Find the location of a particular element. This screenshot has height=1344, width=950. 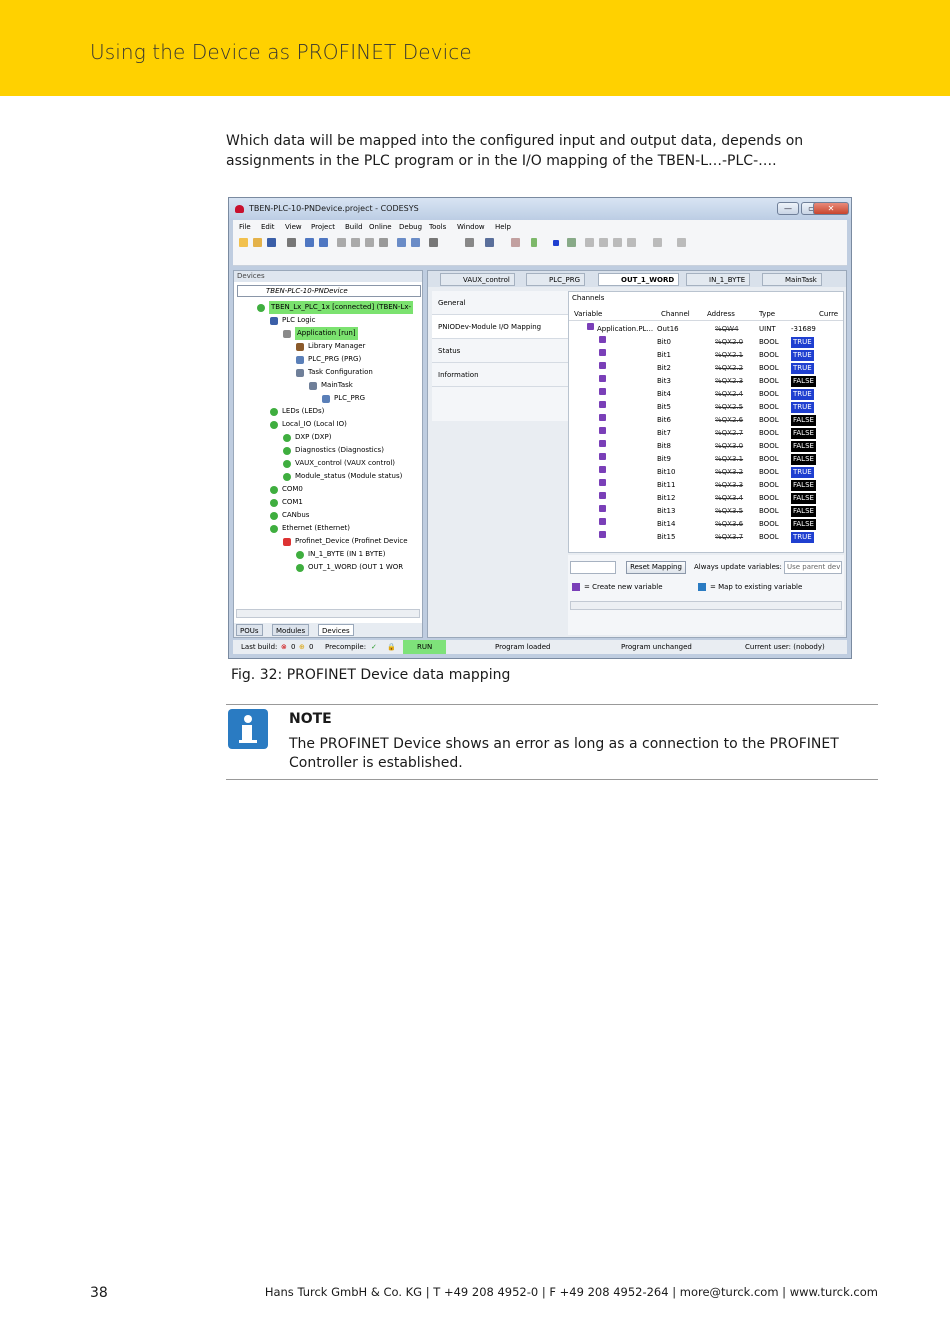

tree-item: DXP (DXP) is located at coordinates (327, 437).